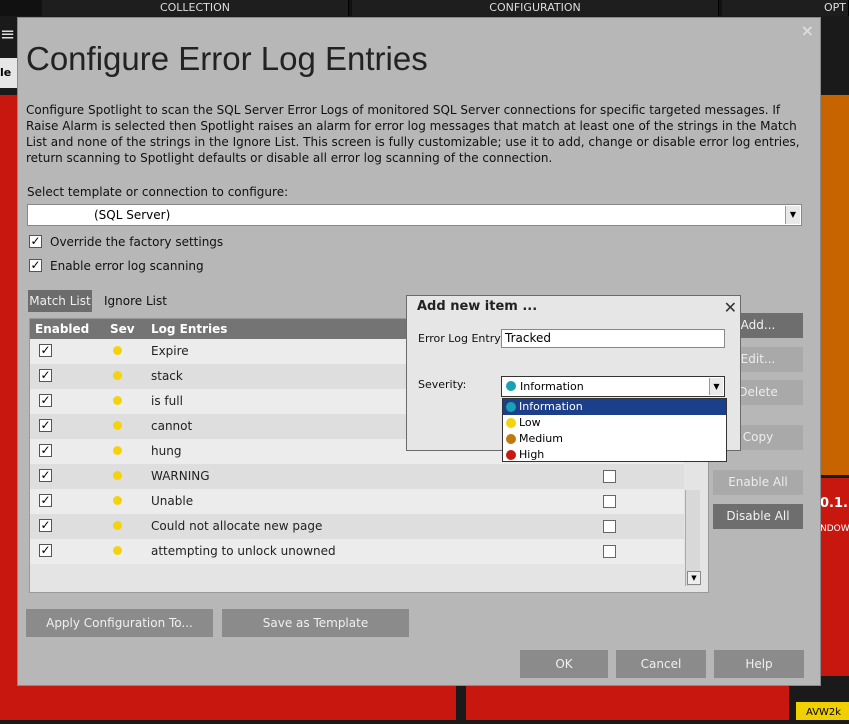  I want to click on log-entry-text: stack, so click(167, 376).